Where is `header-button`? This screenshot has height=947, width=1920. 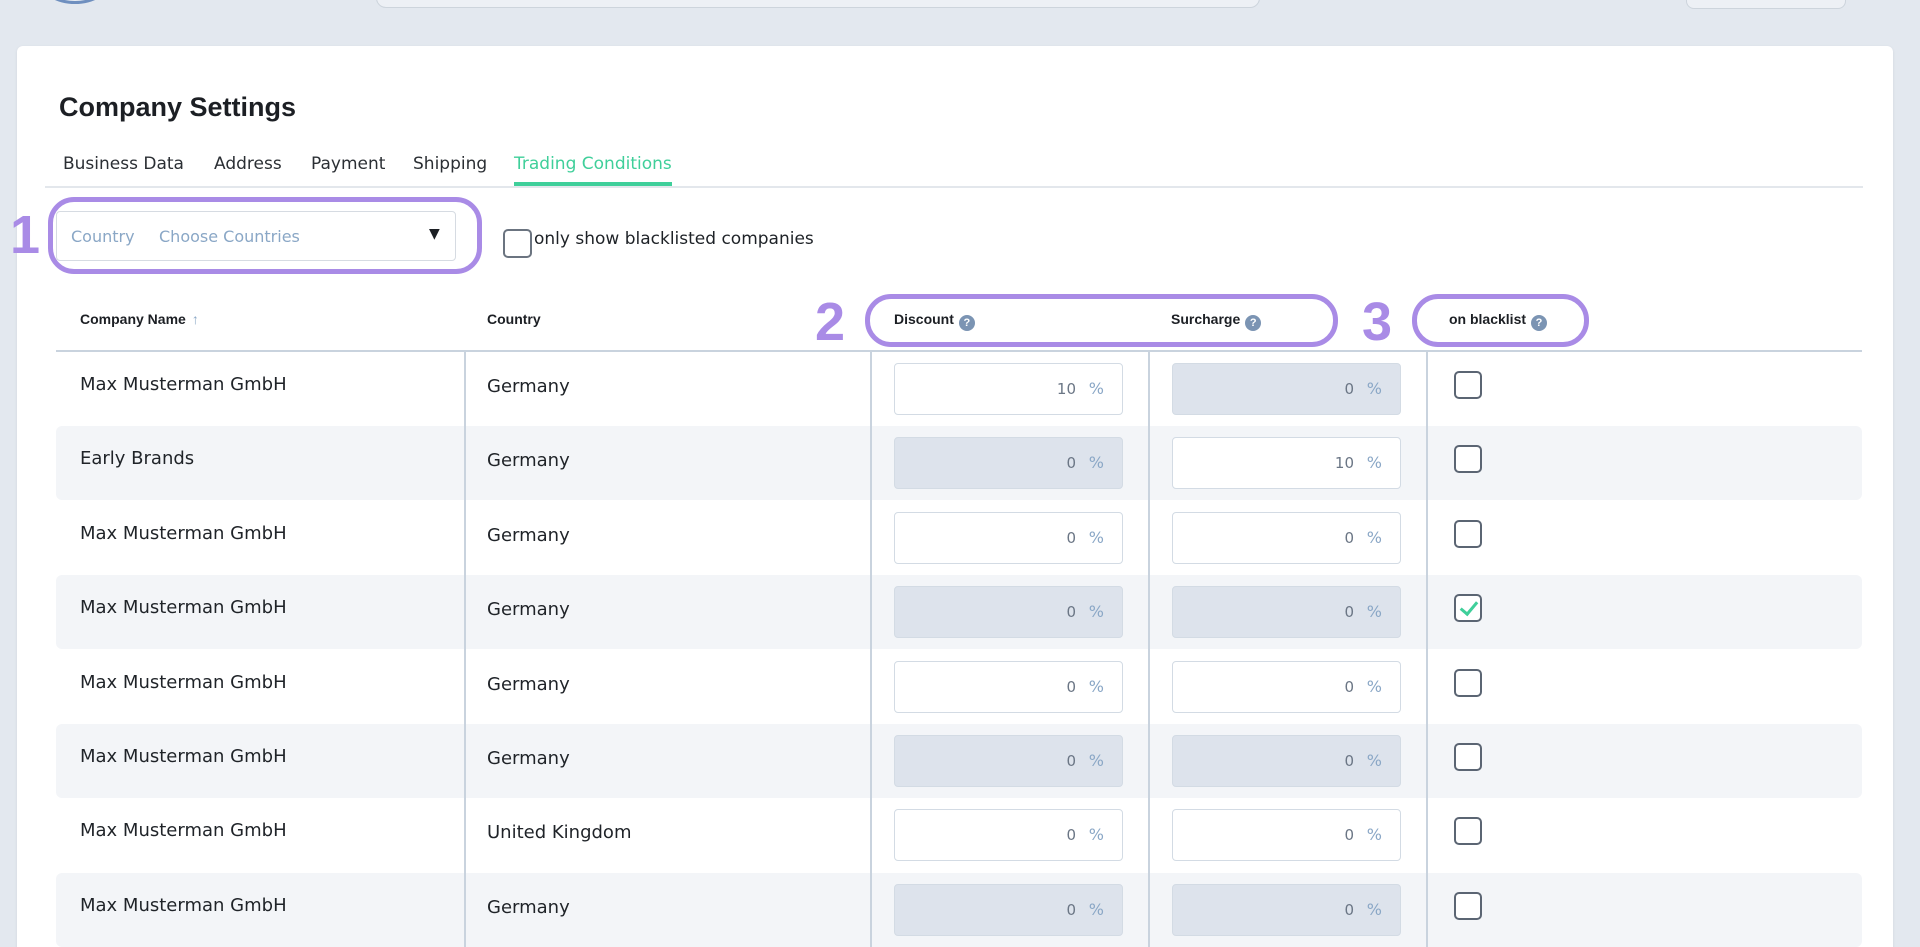 header-button is located at coordinates (1766, 4).